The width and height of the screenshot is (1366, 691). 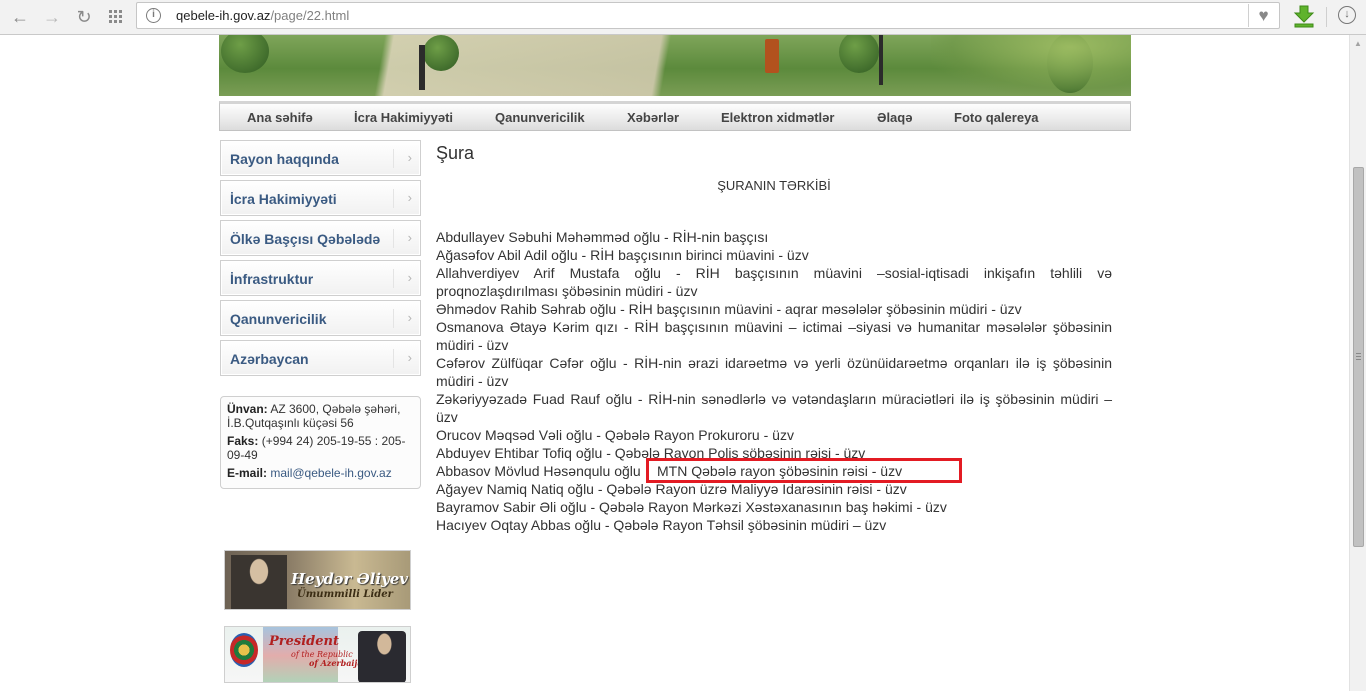 I want to click on president-banner-title: President, so click(x=304, y=641).